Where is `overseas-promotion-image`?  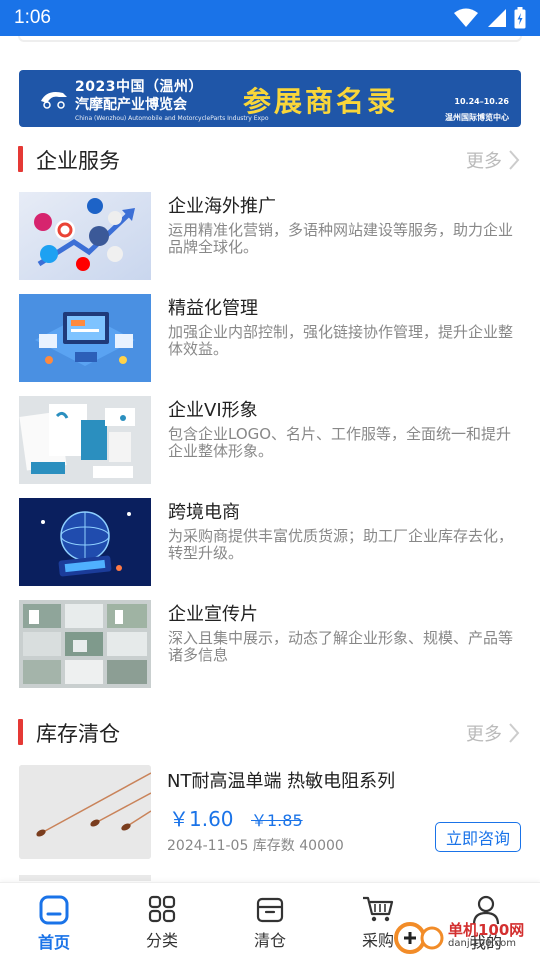
overseas-promotion-image is located at coordinates (85, 236).